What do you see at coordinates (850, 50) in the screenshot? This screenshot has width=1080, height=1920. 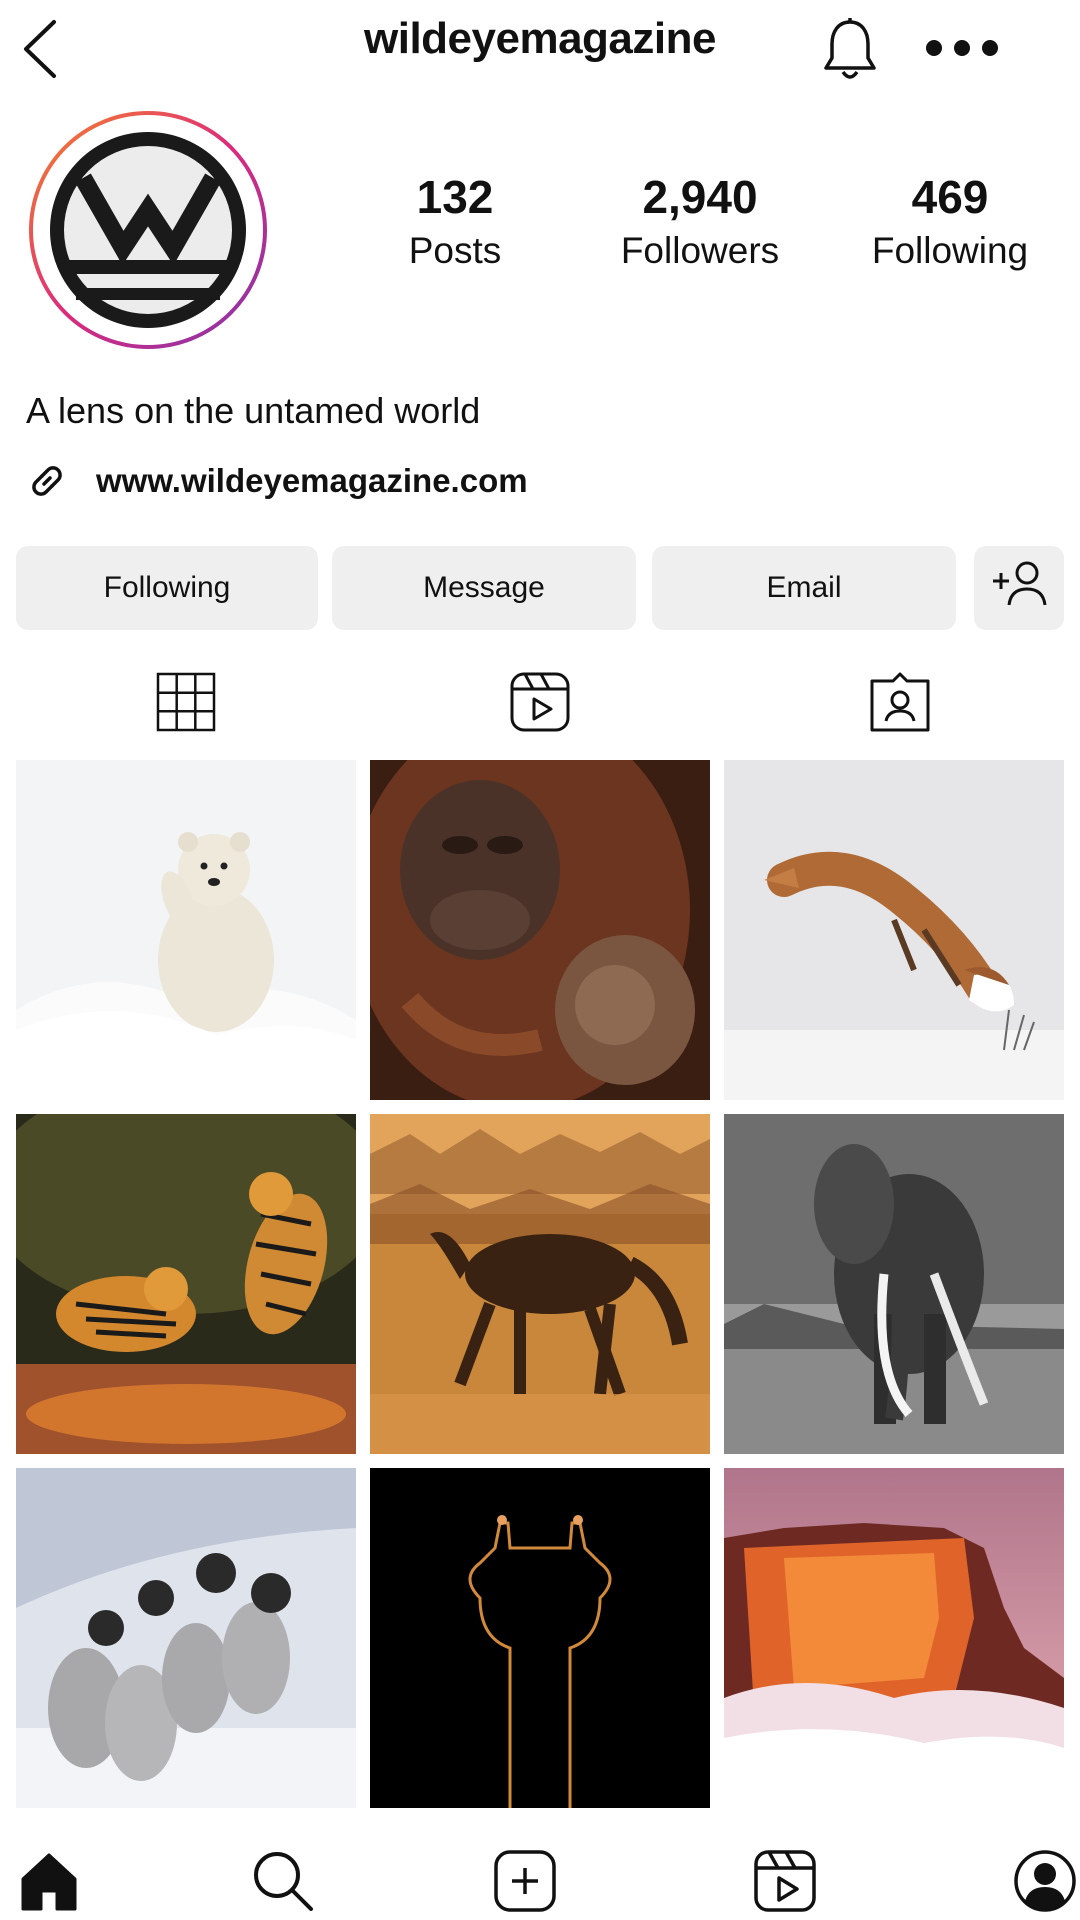 I see `bell-icon` at bounding box center [850, 50].